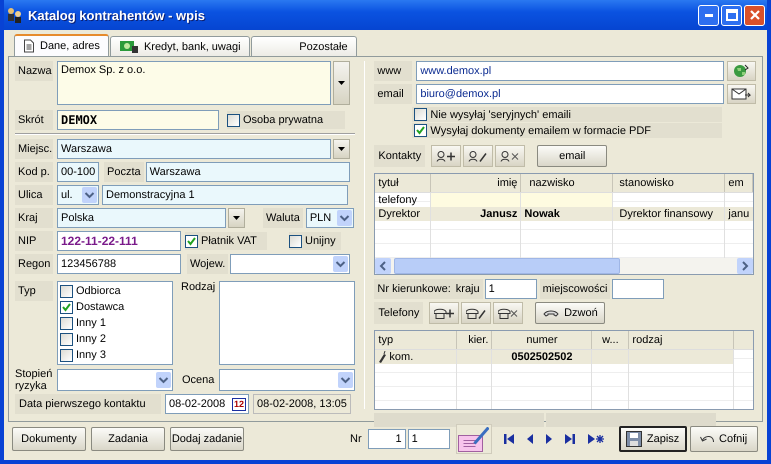  What do you see at coordinates (507, 266) in the screenshot?
I see `scroll-thumb` at bounding box center [507, 266].